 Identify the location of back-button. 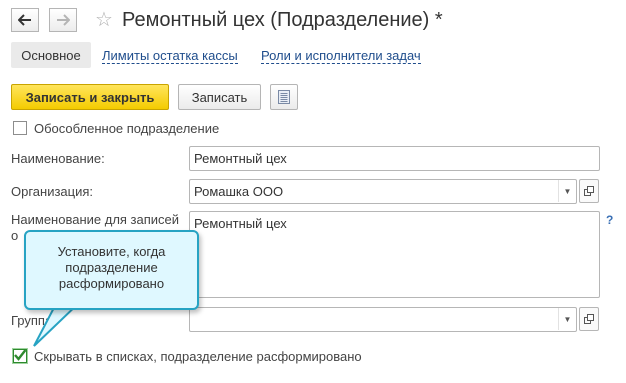
(25, 20).